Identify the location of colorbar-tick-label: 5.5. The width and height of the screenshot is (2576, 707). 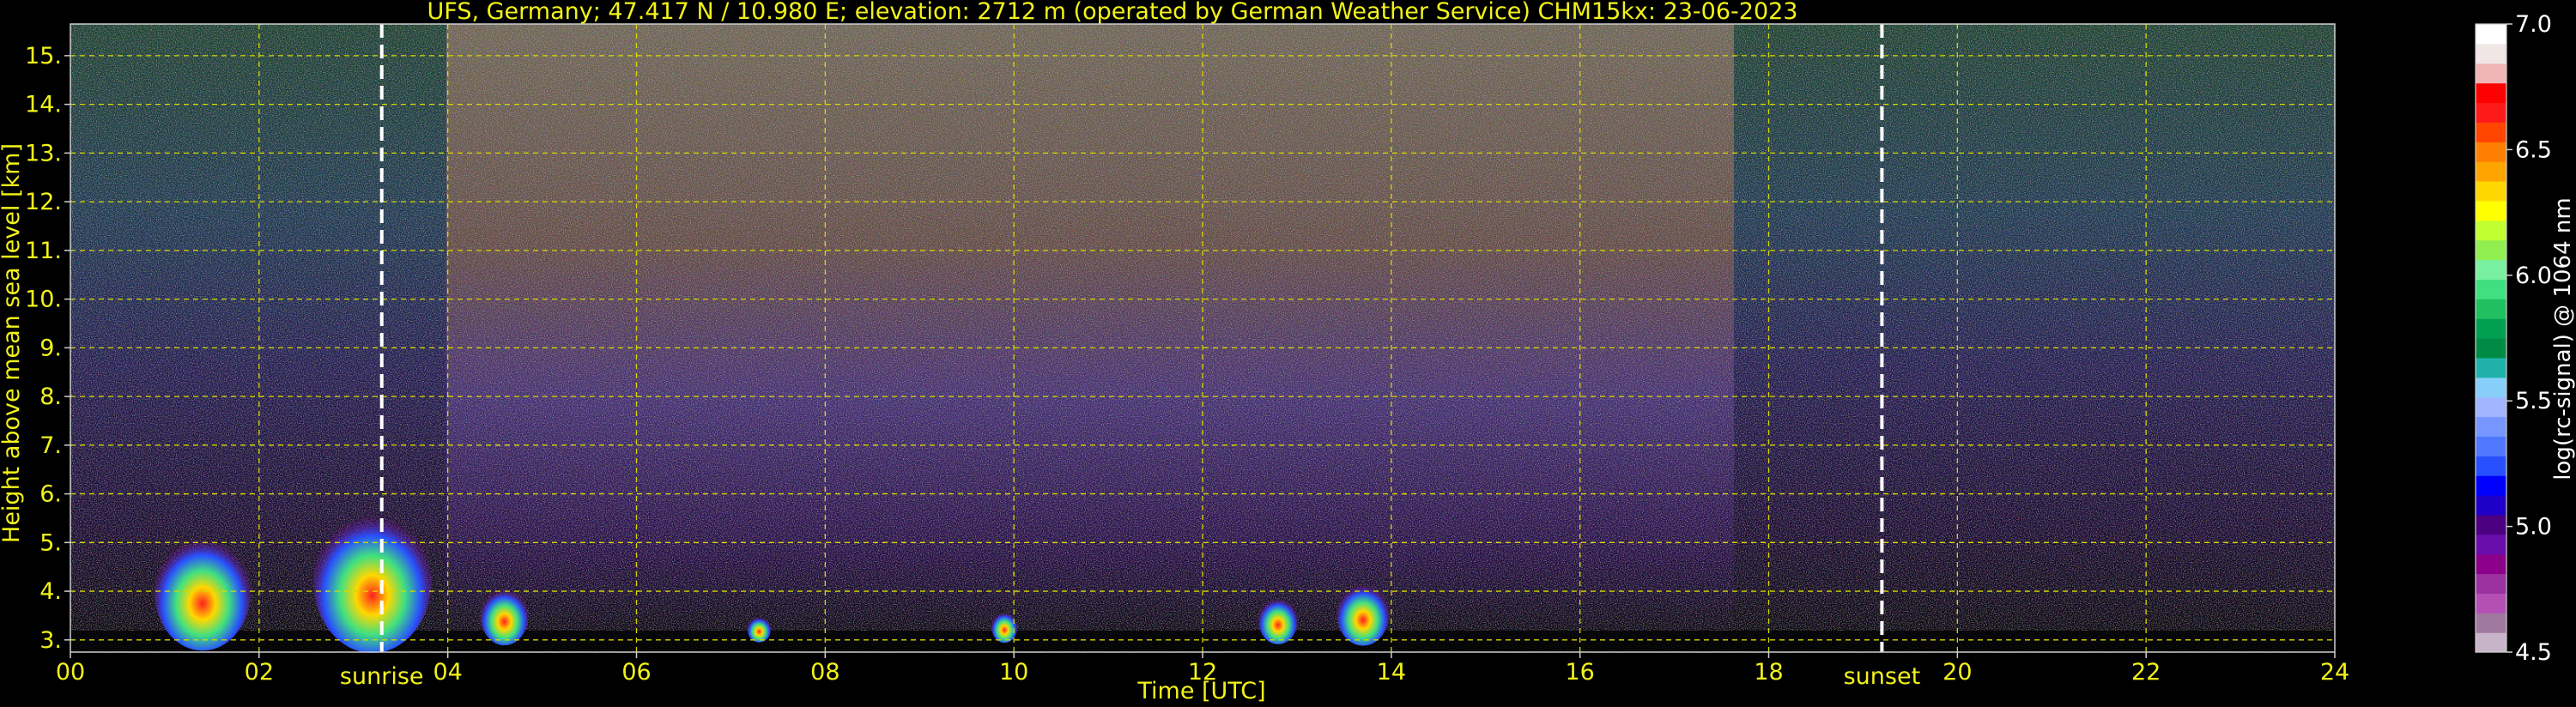
(2533, 401).